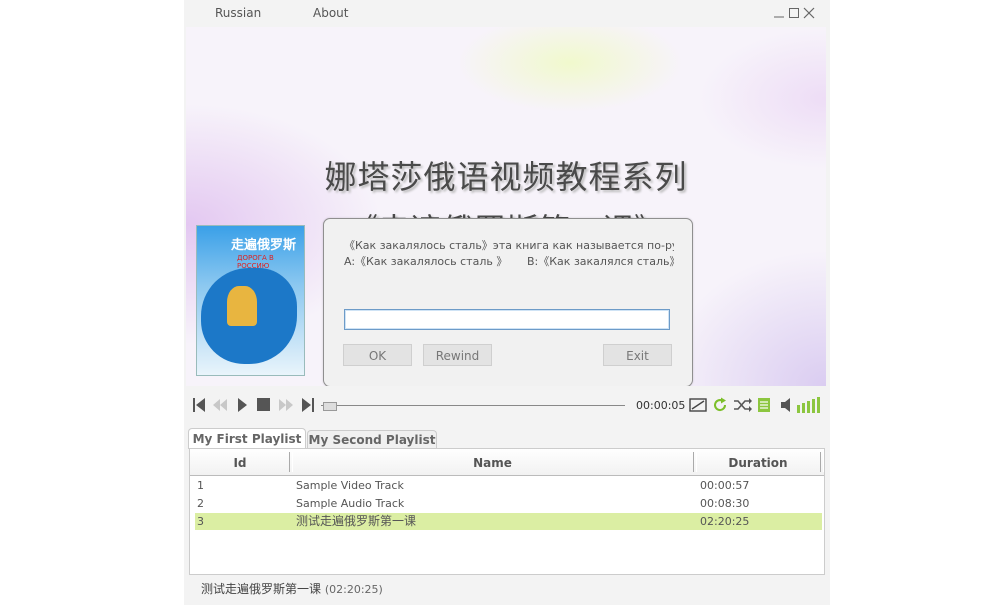  What do you see at coordinates (255, 262) in the screenshot?
I see `cover-subtitle: ДОРОГА В РОССИЮ` at bounding box center [255, 262].